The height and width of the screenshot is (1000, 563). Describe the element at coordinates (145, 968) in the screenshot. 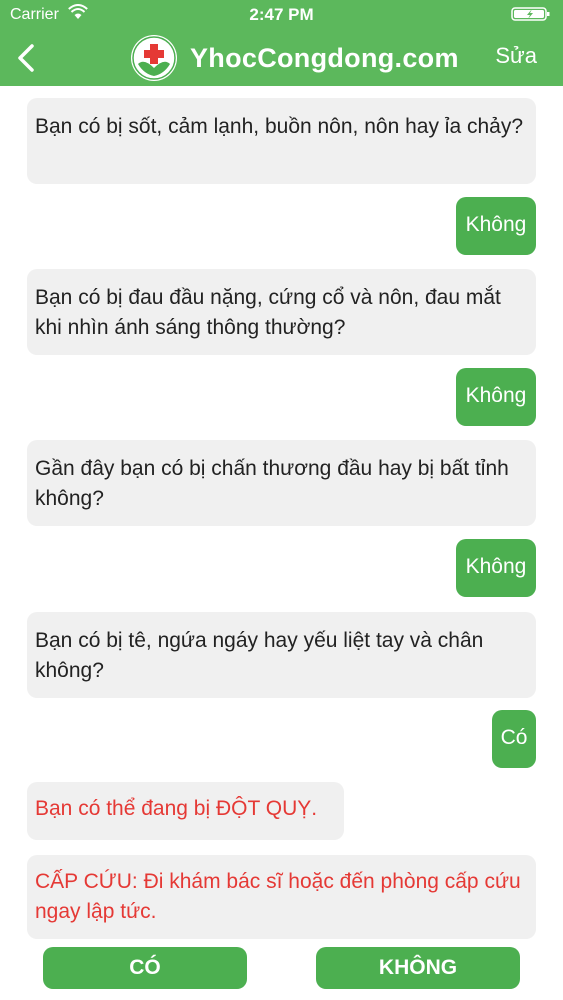

I see `yes-button: CÓ` at that location.